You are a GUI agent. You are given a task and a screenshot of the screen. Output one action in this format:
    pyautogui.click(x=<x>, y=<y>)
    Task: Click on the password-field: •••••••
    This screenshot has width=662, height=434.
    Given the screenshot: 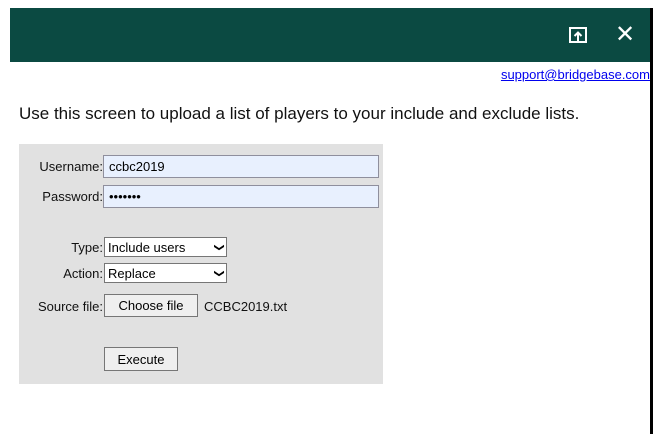 What is the action you would take?
    pyautogui.click(x=241, y=196)
    